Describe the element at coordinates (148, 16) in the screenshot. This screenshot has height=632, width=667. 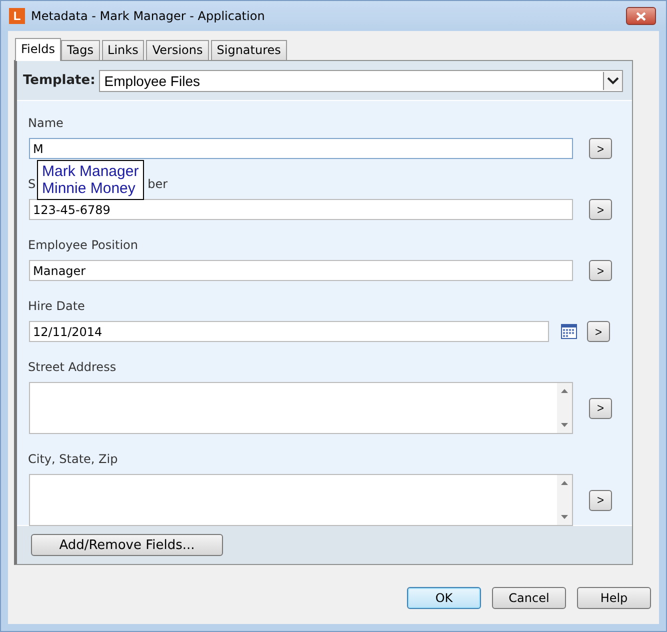
I see `window-title: Metadata - Mark Manager - Application` at that location.